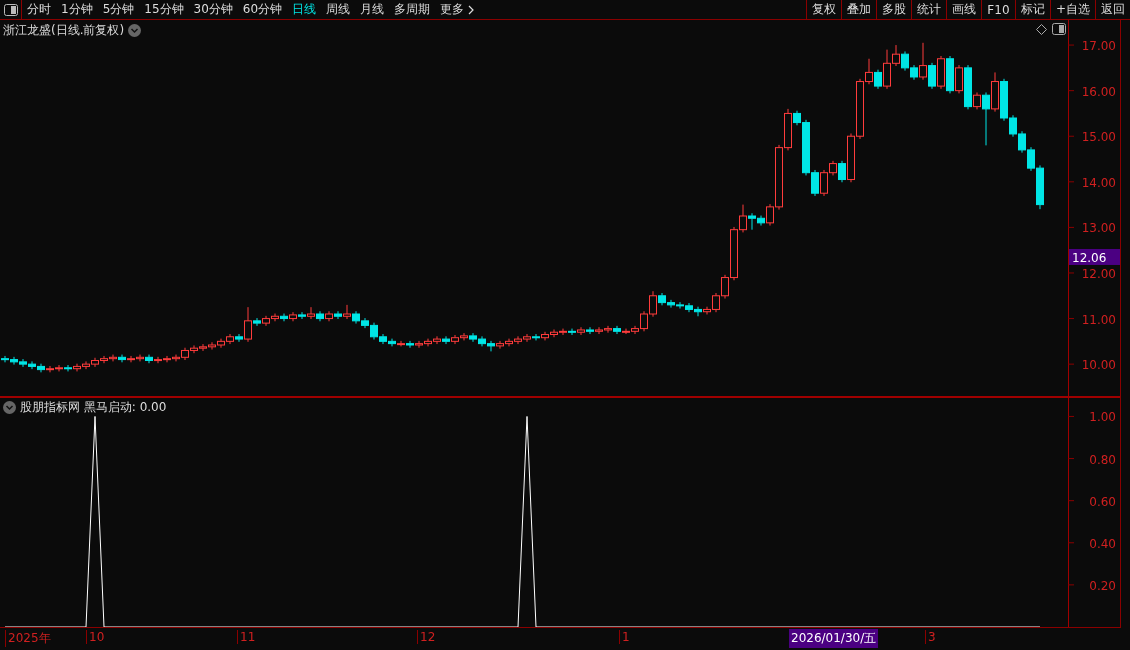 The height and width of the screenshot is (650, 1130). I want to click on period-tab: 日线, so click(304, 9).